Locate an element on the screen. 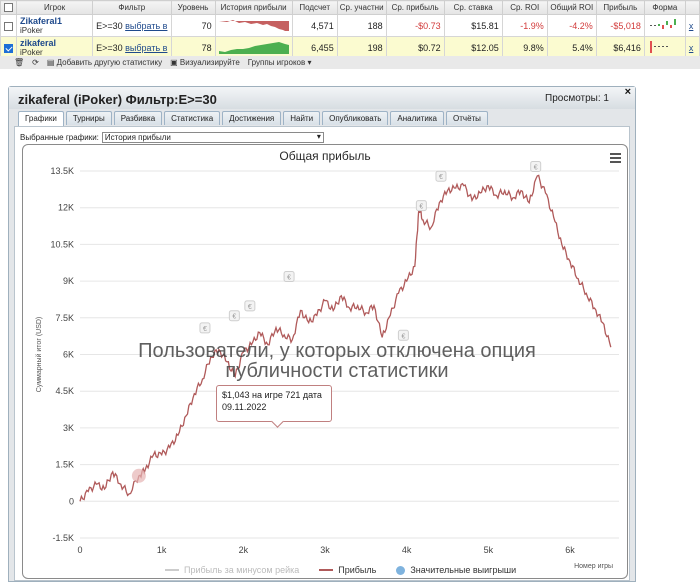 Image resolution: width=700 pixels, height=582 pixels. row-checkbox-cell is located at coordinates (9, 25).